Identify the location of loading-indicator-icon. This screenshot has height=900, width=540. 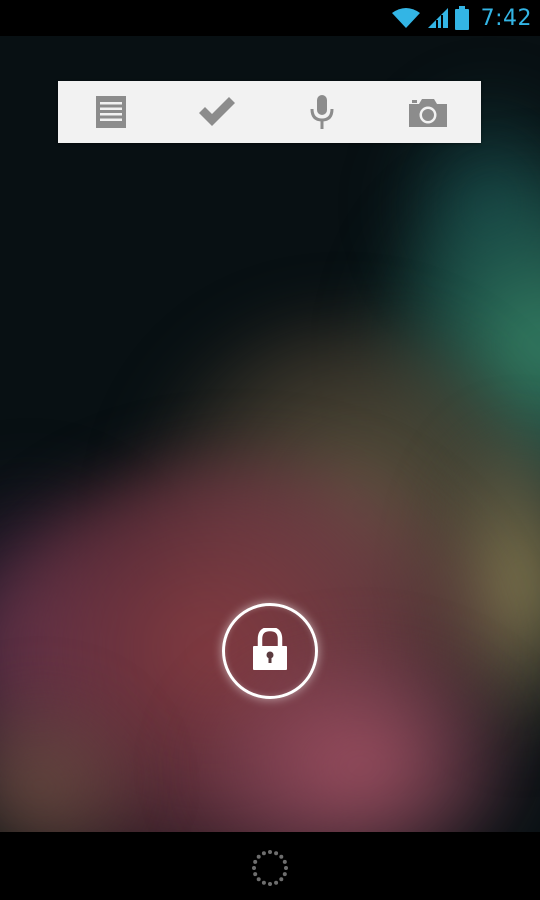
(270, 868).